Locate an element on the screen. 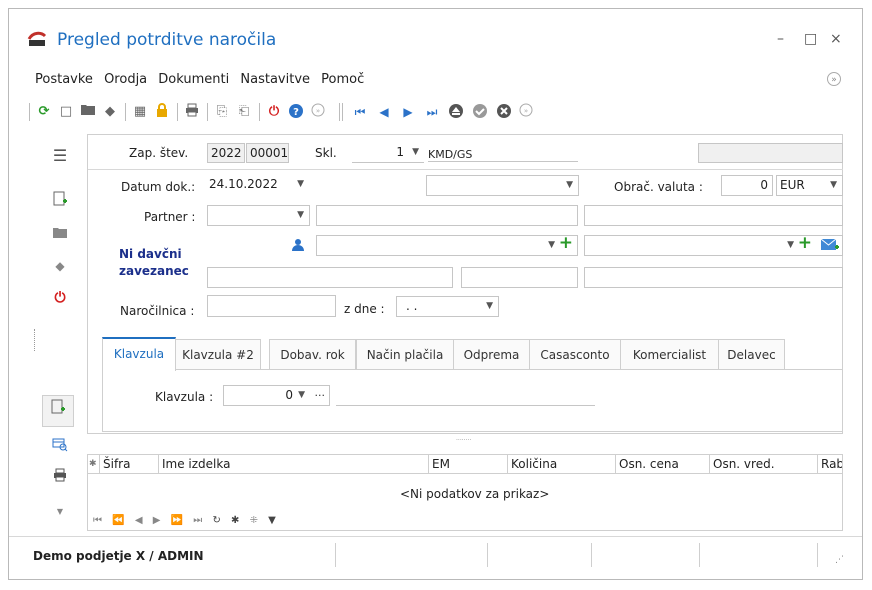 The height and width of the screenshot is (590, 872). eject-icon is located at coordinates (456, 112).